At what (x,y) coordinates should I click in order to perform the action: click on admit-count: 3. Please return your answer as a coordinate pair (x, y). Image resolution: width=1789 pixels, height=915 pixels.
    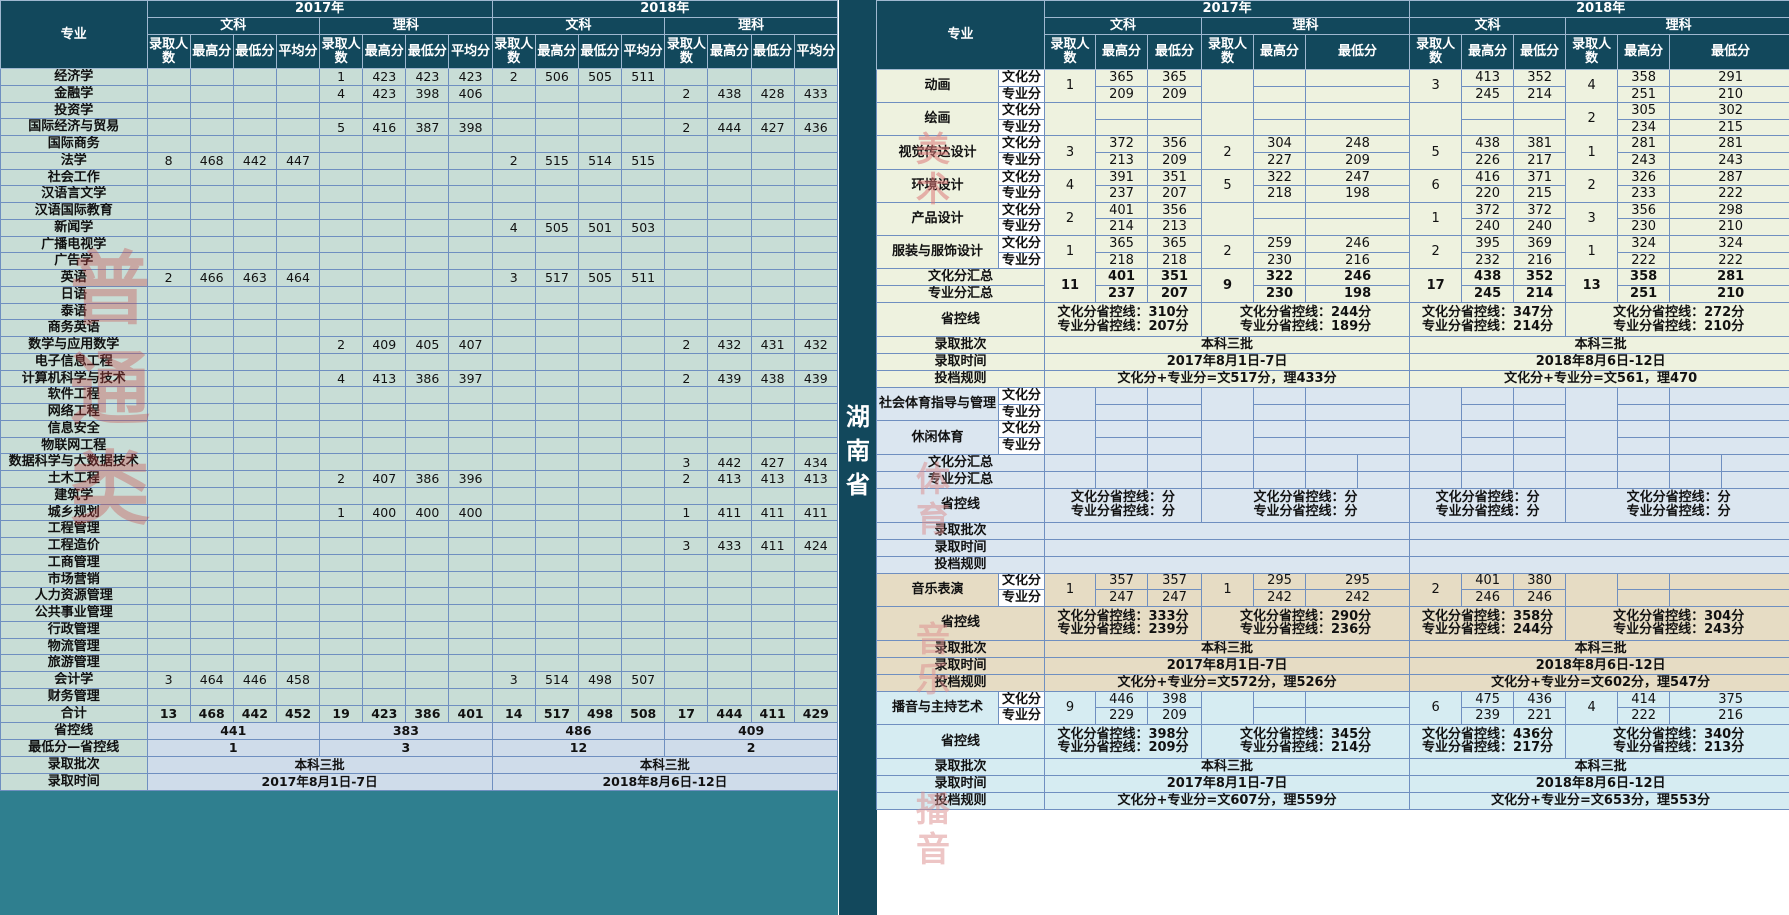
    Looking at the image, I should click on (1592, 218).